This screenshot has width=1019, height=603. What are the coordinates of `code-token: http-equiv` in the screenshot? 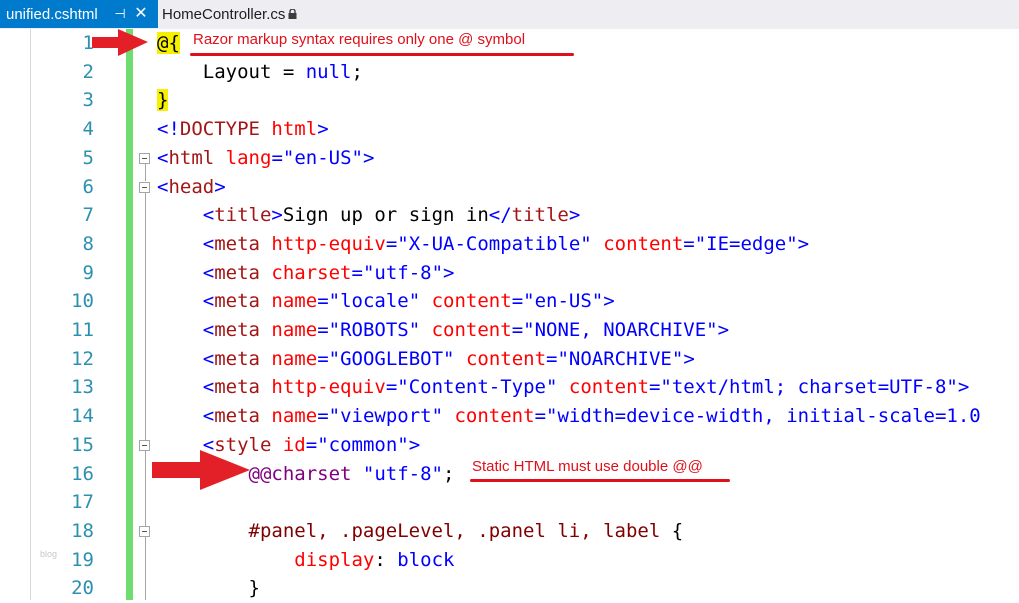 It's located at (328, 387).